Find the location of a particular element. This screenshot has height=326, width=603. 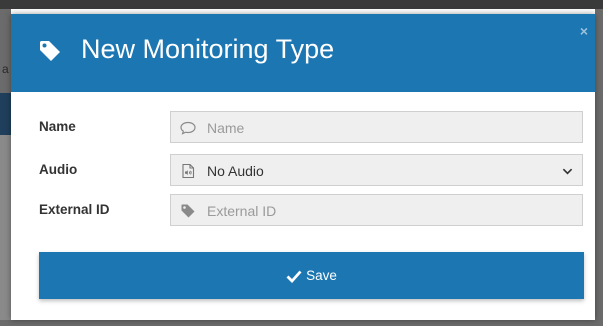

backdrop-left-edge is located at coordinates (5, 167).